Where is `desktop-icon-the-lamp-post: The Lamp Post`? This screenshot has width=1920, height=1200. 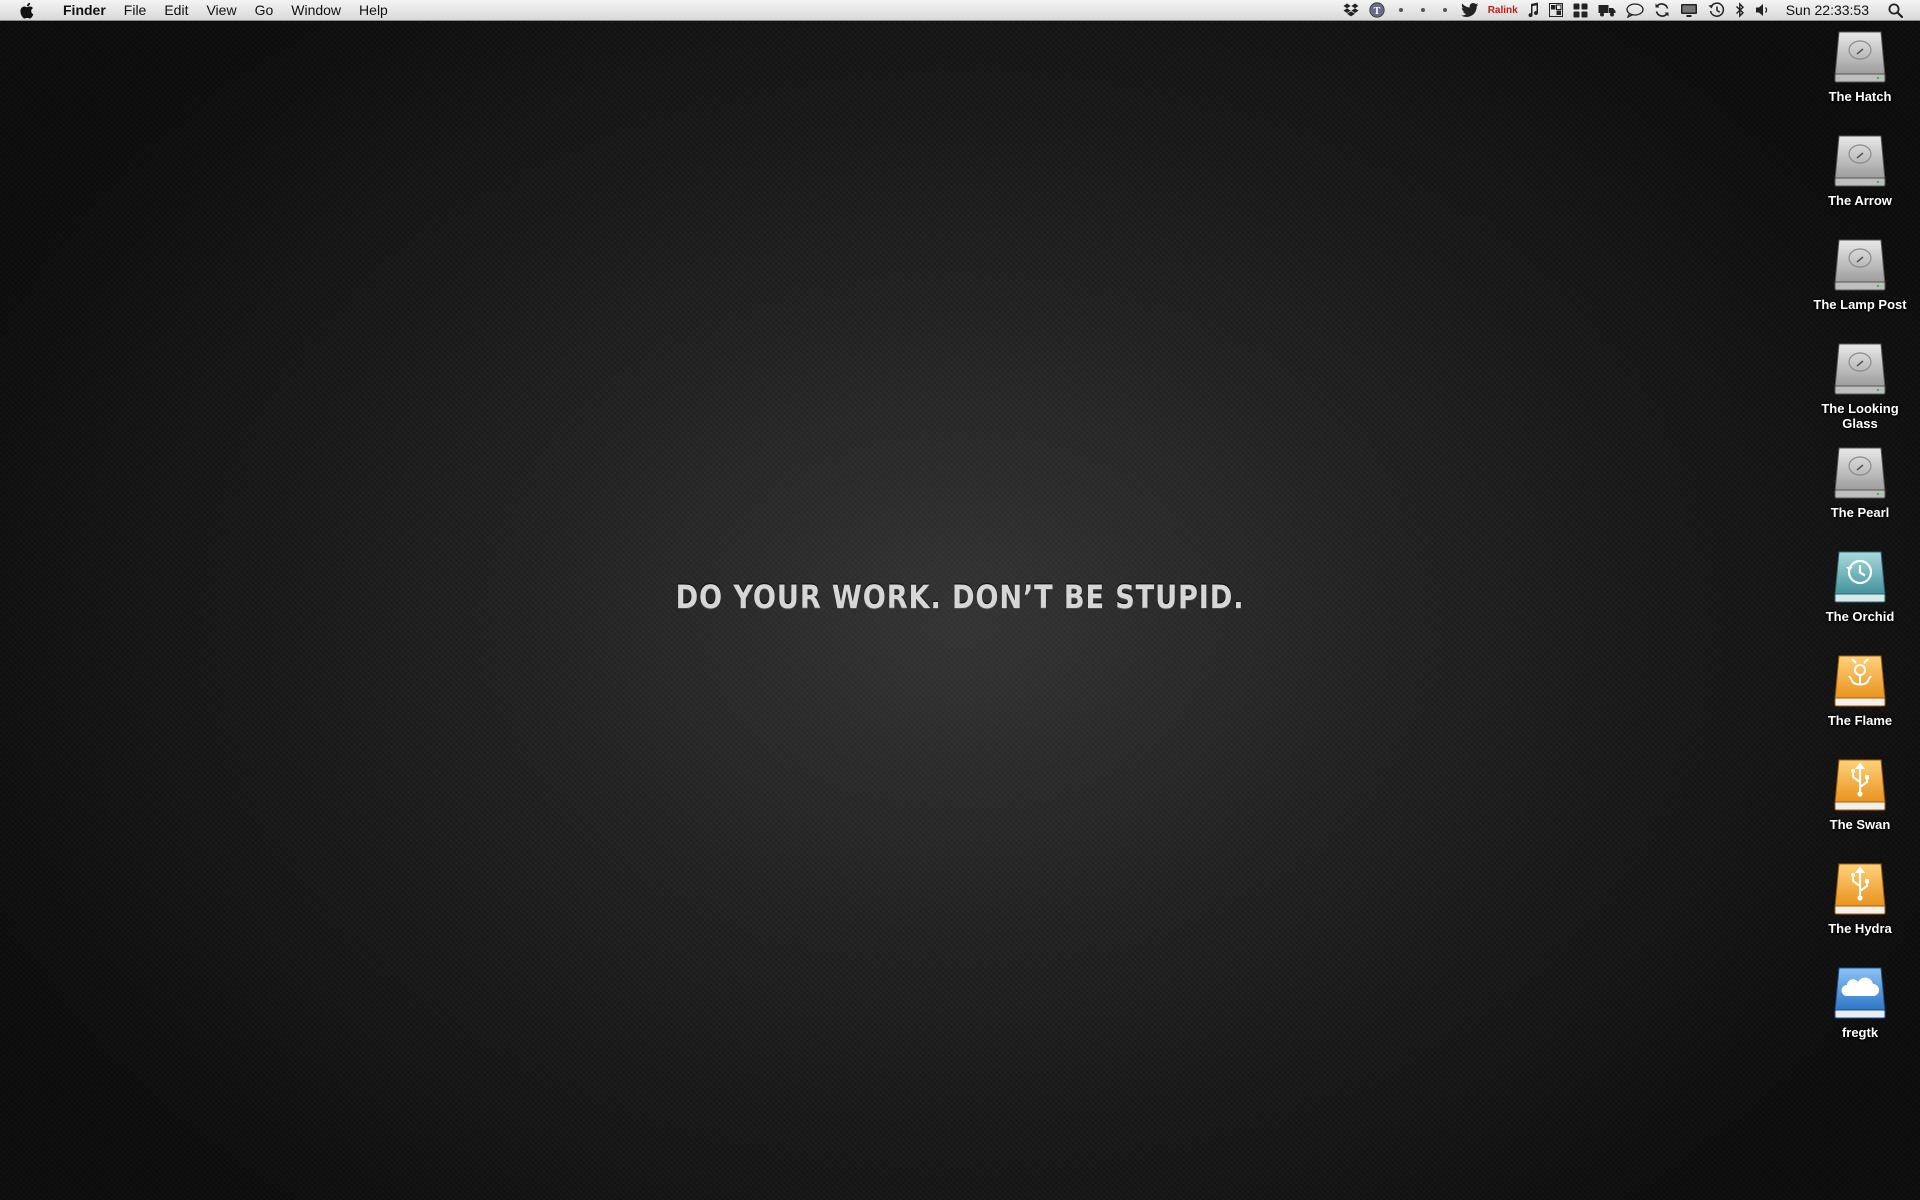 desktop-icon-the-lamp-post: The Lamp Post is located at coordinates (1860, 273).